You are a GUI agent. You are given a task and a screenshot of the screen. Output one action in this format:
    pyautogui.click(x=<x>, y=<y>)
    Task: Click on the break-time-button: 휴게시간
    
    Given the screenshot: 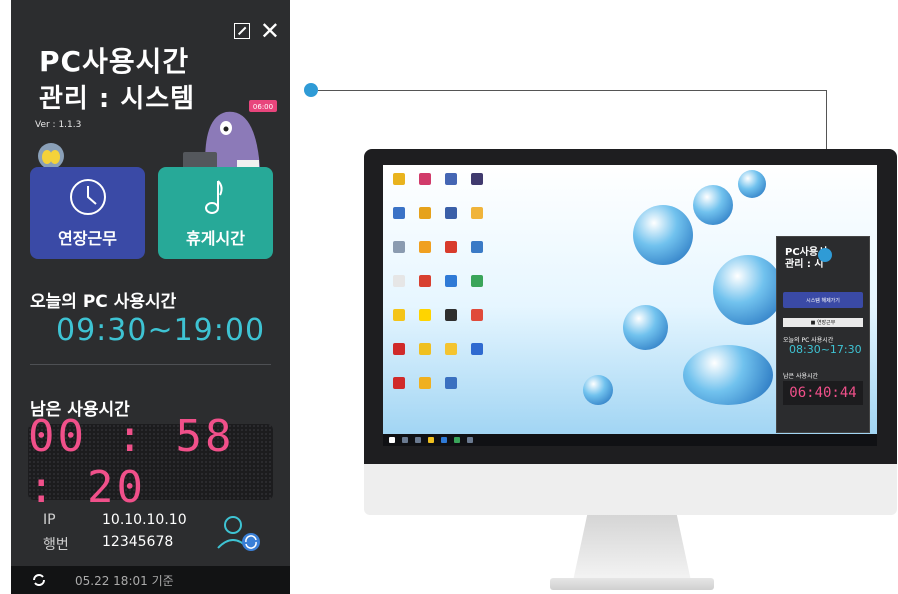 What is the action you would take?
    pyautogui.click(x=215, y=213)
    